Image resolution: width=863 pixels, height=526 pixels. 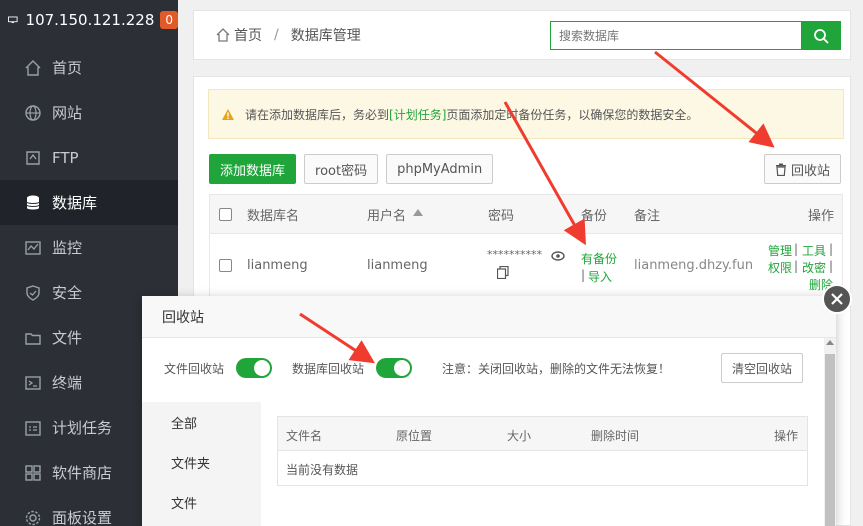 I want to click on header-delete-time: 删除时间, so click(x=615, y=436).